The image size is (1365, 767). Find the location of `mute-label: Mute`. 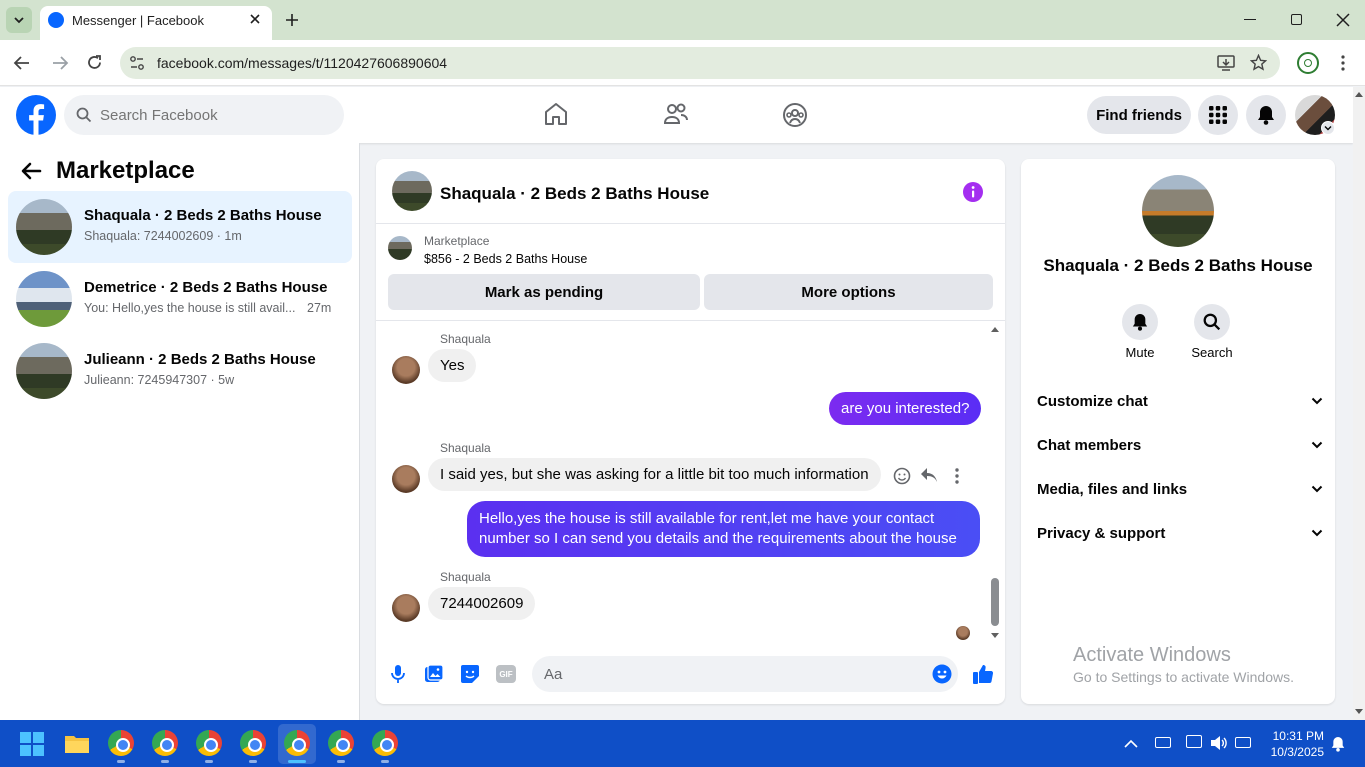

mute-label: Mute is located at coordinates (1140, 352).